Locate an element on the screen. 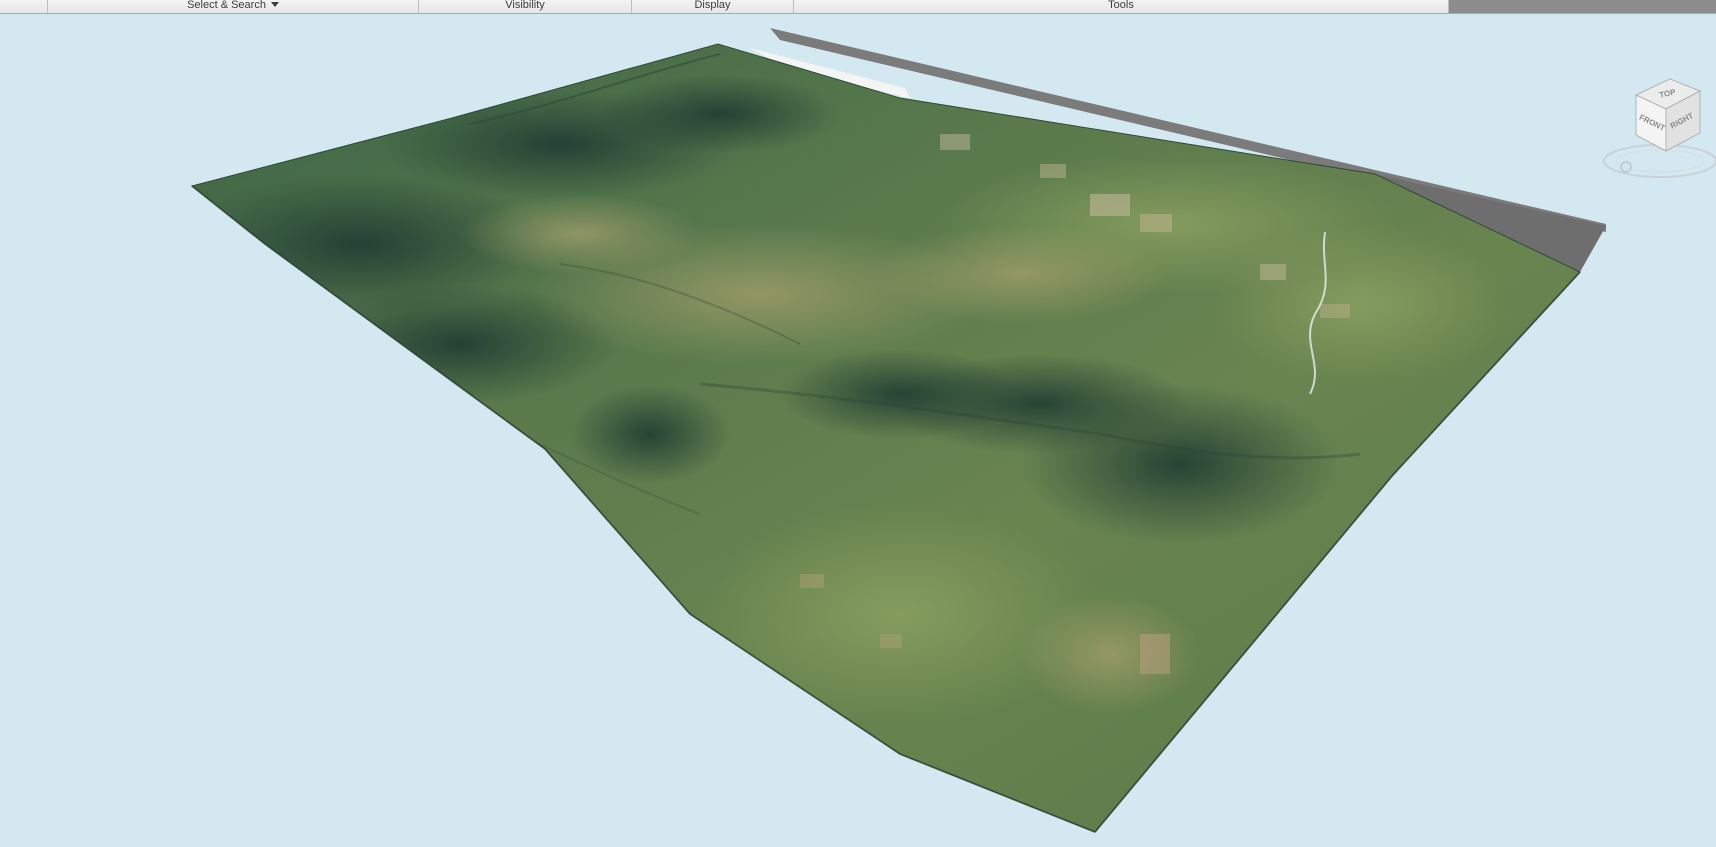 Image resolution: width=1716 pixels, height=847 pixels. ribbon-panel-previous is located at coordinates (24, 6).